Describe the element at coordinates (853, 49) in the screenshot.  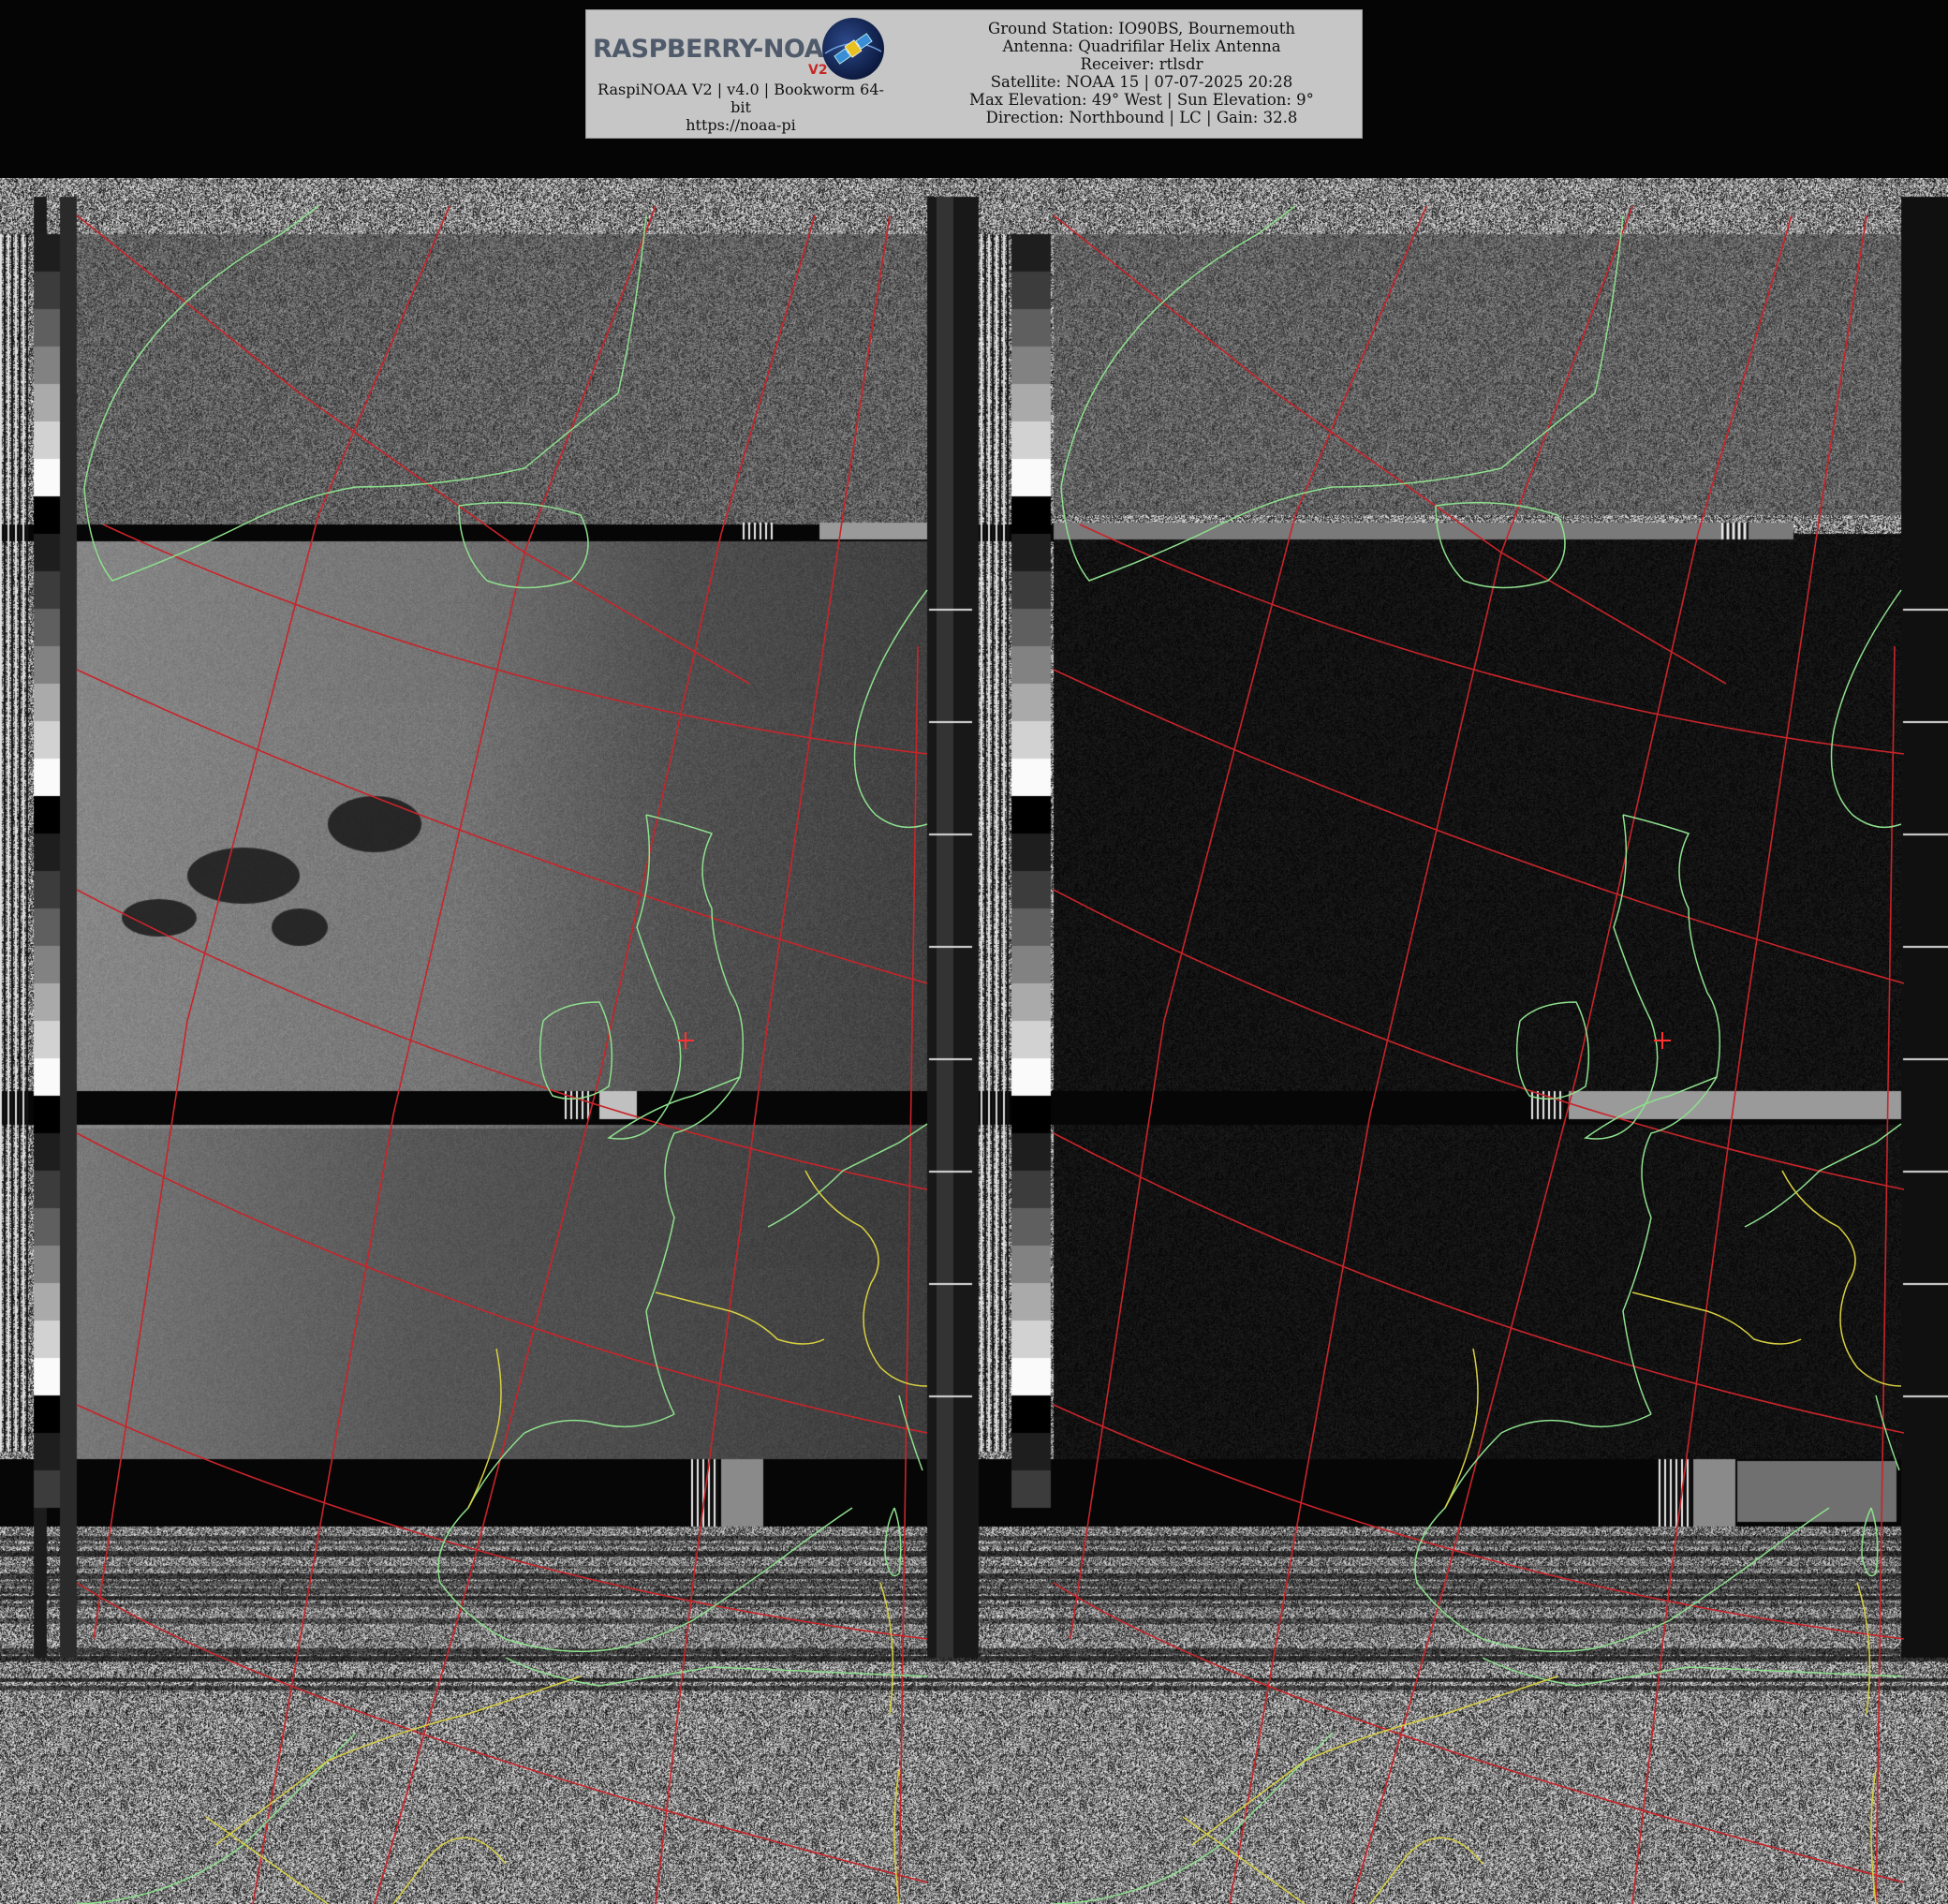
I see `satellite-globe-icon` at that location.